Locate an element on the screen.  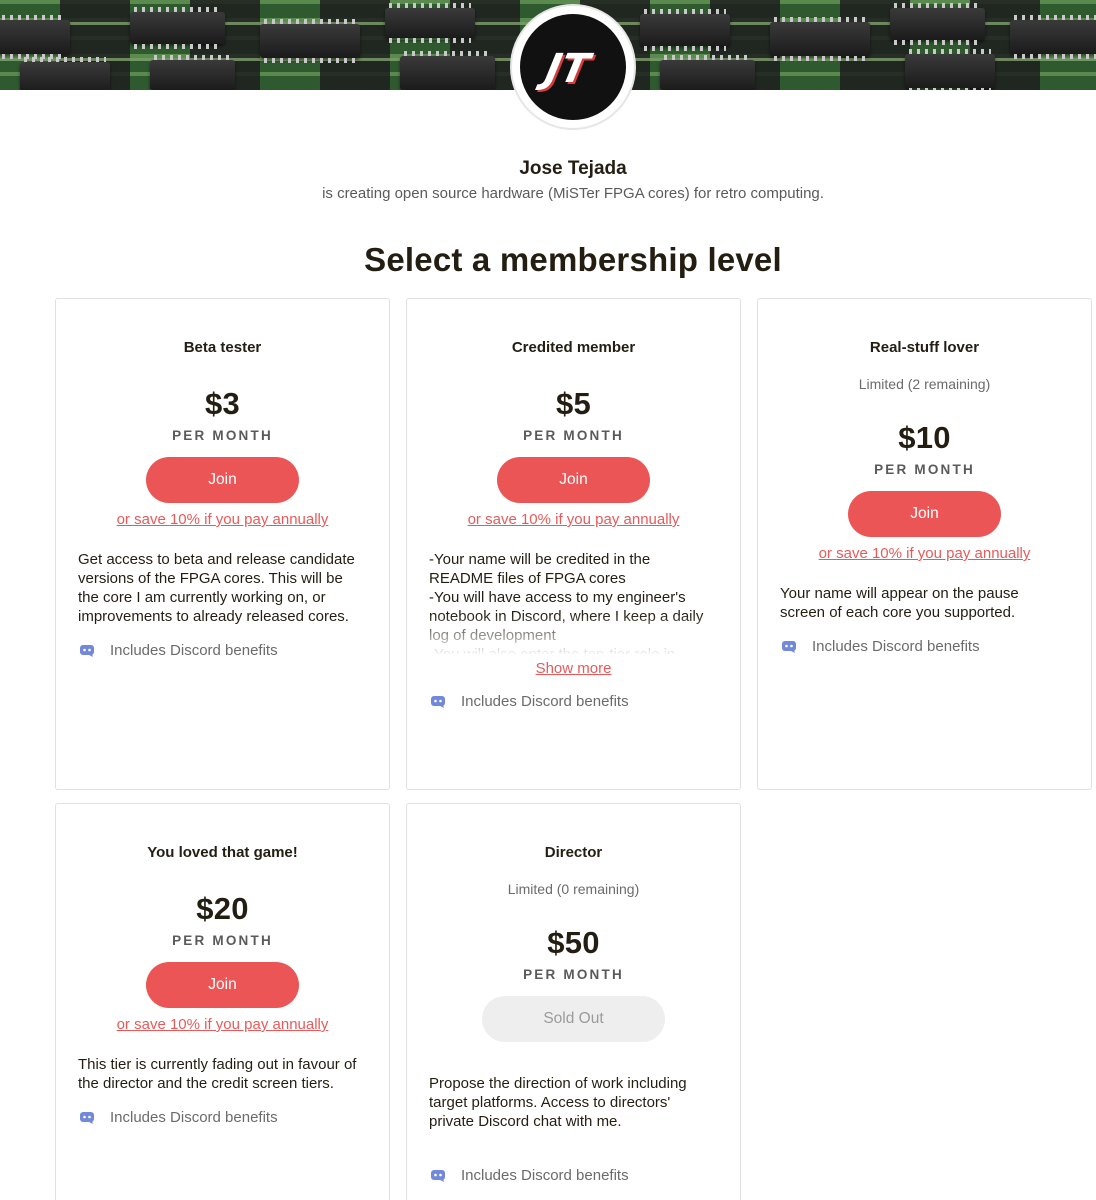
tier-title: You loved that game! is located at coordinates (222, 852).